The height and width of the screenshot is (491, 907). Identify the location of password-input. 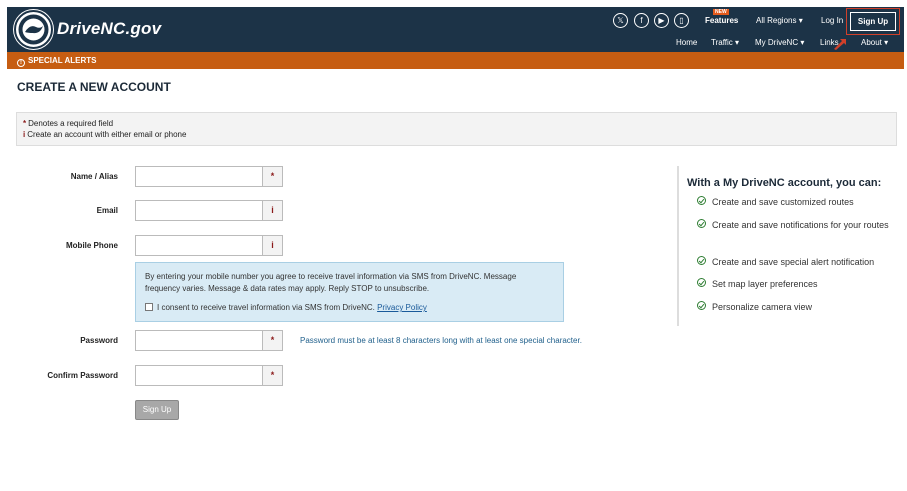
(199, 340).